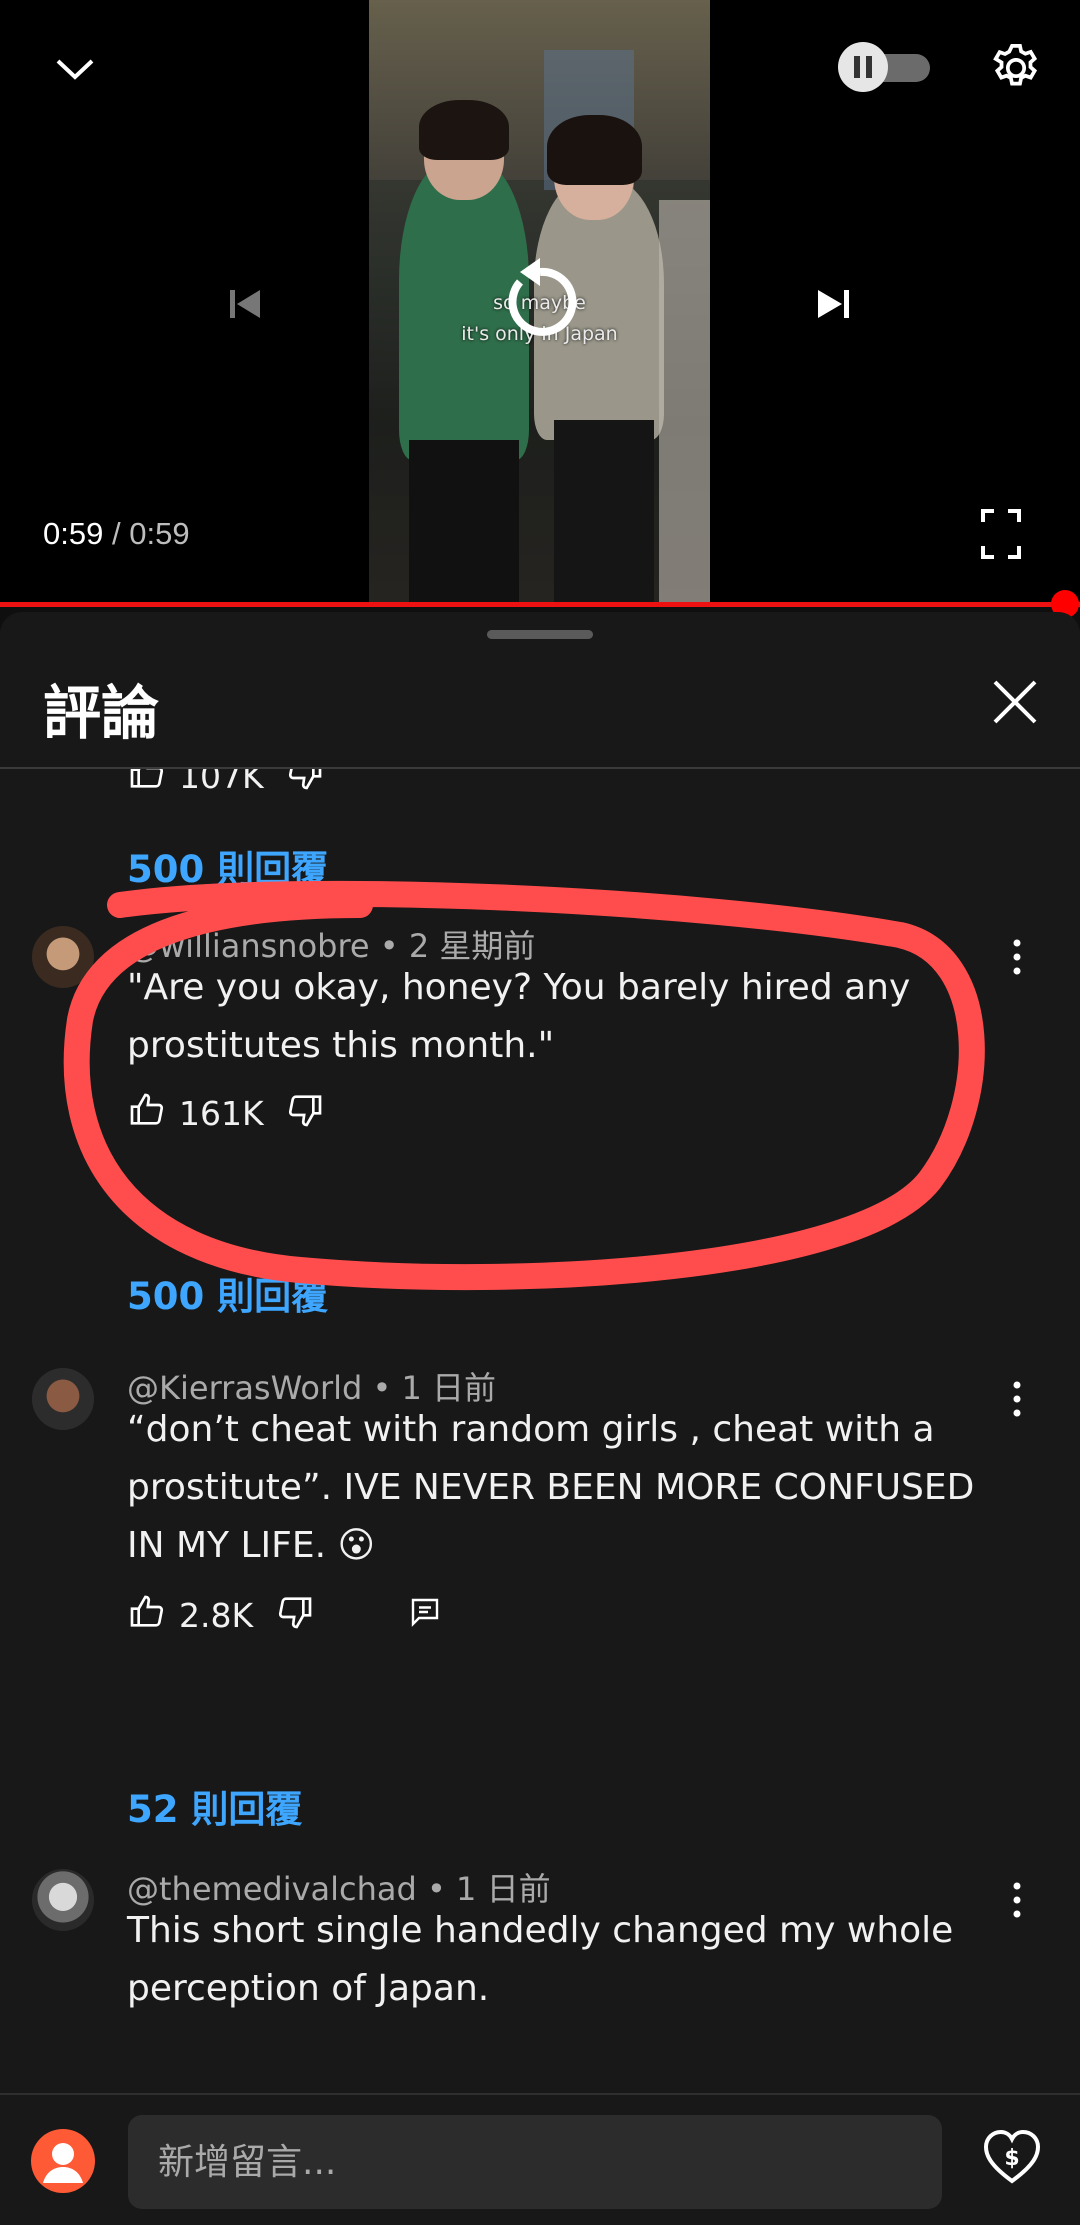 The image size is (1080, 2225). What do you see at coordinates (221, 782) in the screenshot?
I see `like-count: 107K` at bounding box center [221, 782].